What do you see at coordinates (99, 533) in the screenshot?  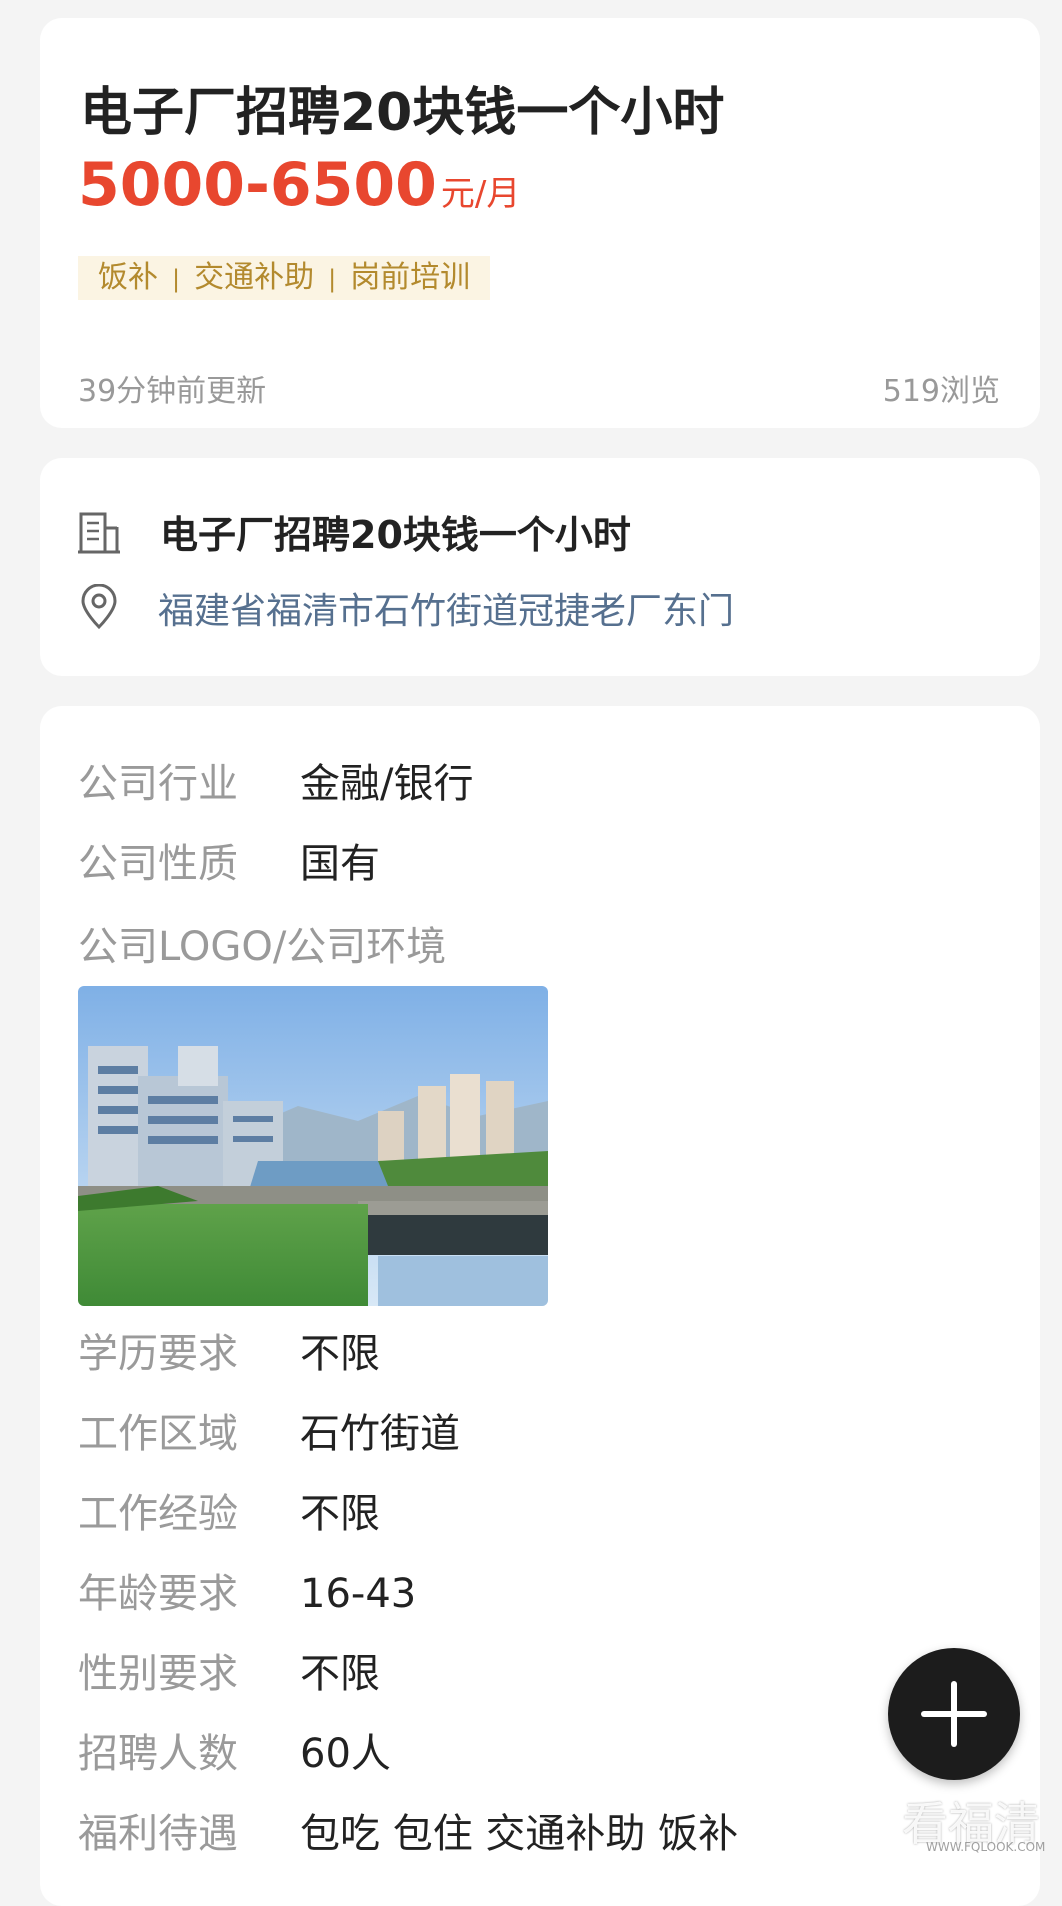 I see `building-icon` at bounding box center [99, 533].